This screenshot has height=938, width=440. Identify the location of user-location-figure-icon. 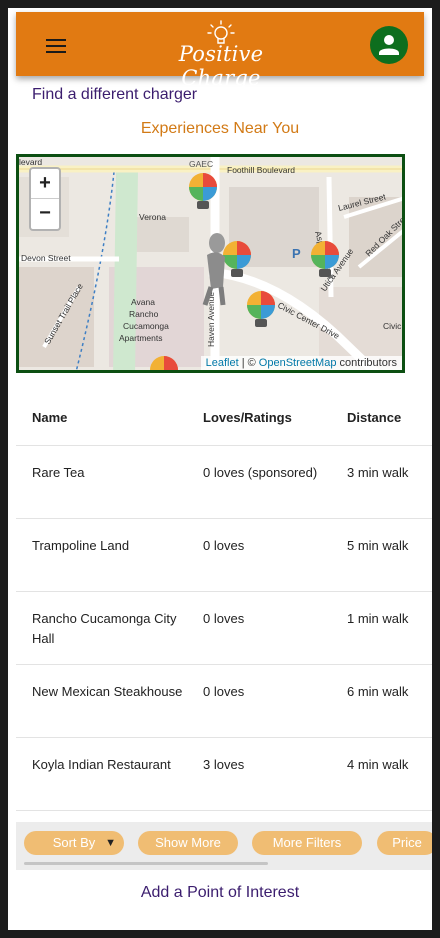
(214, 267).